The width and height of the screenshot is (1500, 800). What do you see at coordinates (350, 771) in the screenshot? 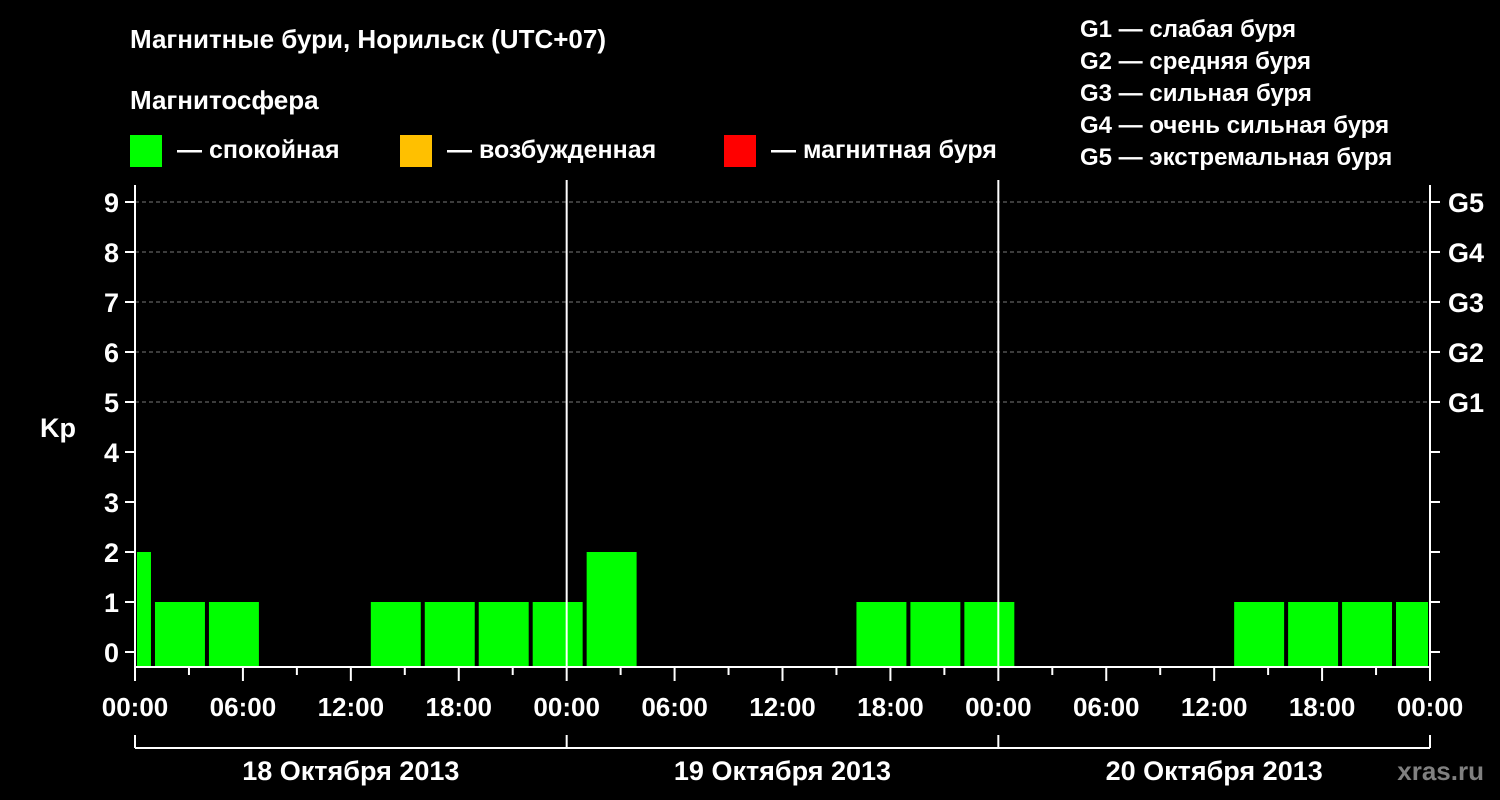
I see `day-label: 18 Октября 2013` at bounding box center [350, 771].